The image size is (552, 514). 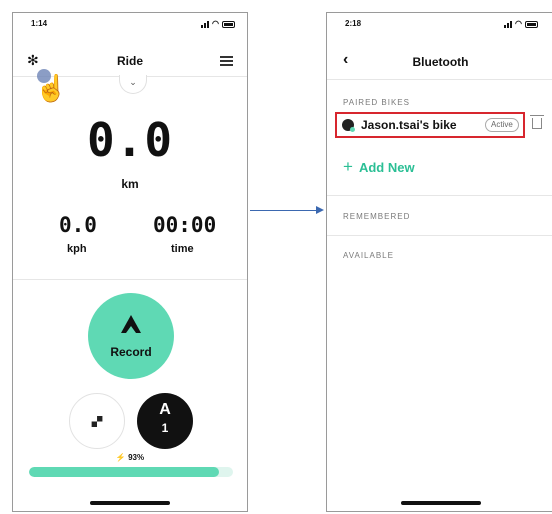 I want to click on battery-bar-fill, so click(x=124, y=472).